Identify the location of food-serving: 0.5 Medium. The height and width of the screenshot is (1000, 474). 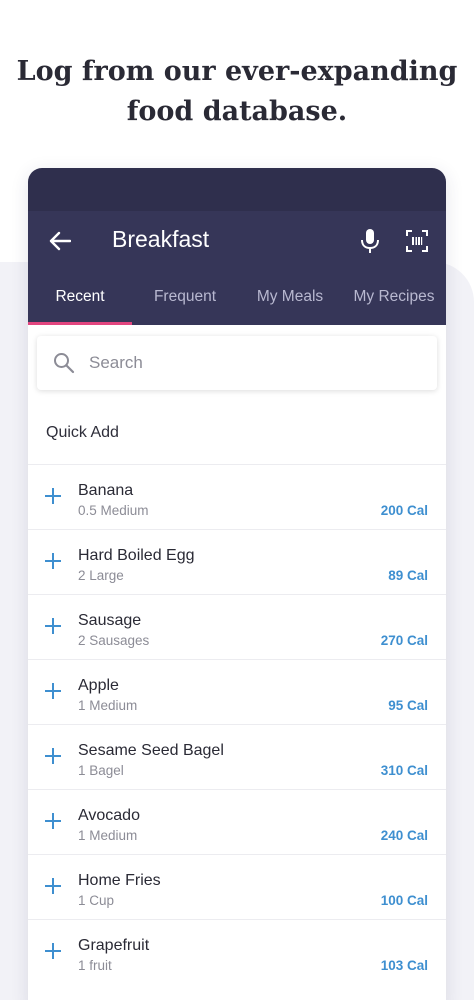
(113, 510).